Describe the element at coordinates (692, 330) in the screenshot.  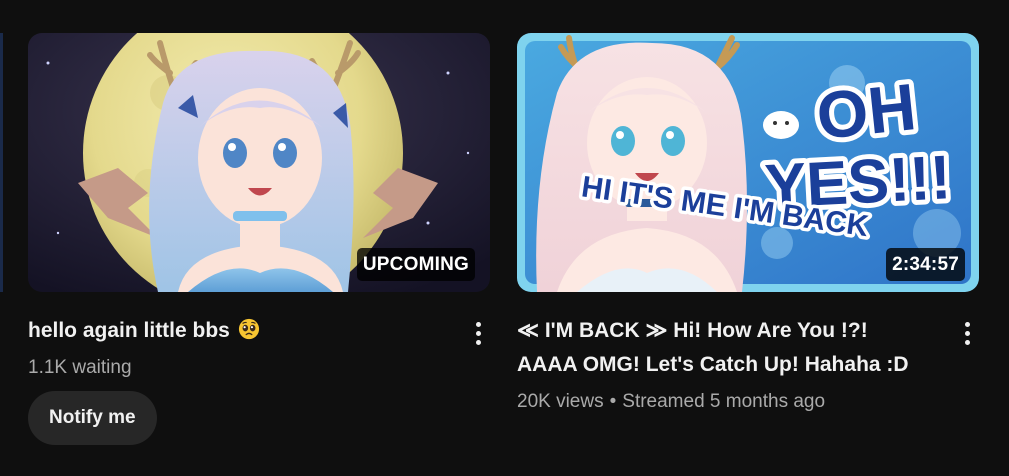
I see `video-title-line-1: ≪ I'M BACK ≫ Hi! How Are You !?!` at that location.